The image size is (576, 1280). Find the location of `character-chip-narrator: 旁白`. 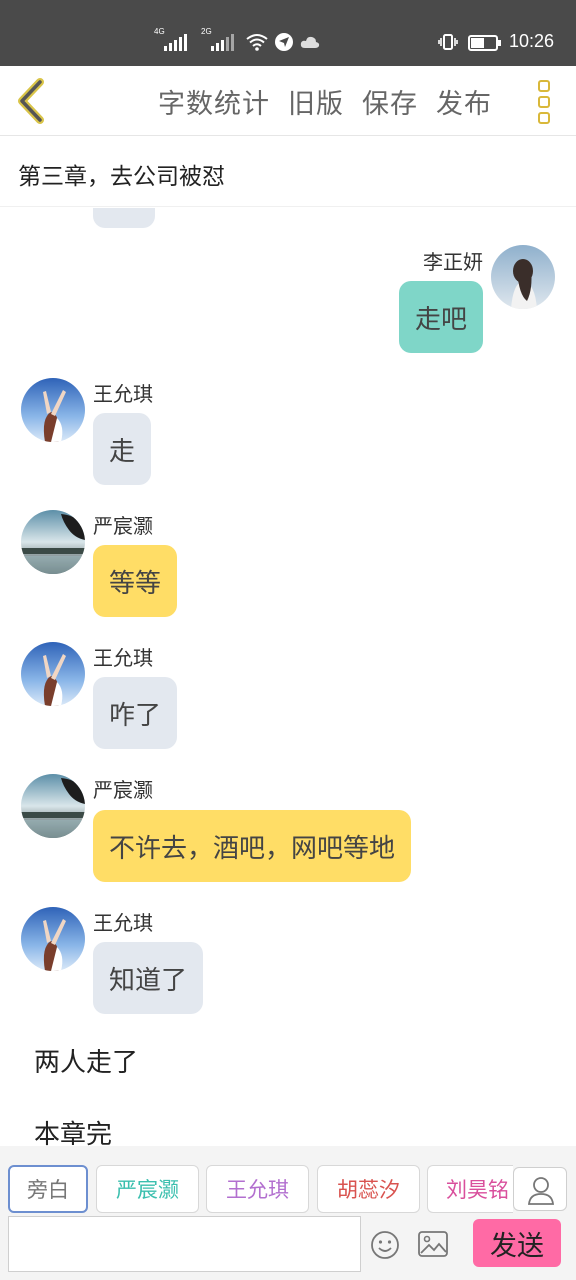

character-chip-narrator: 旁白 is located at coordinates (48, 1189).